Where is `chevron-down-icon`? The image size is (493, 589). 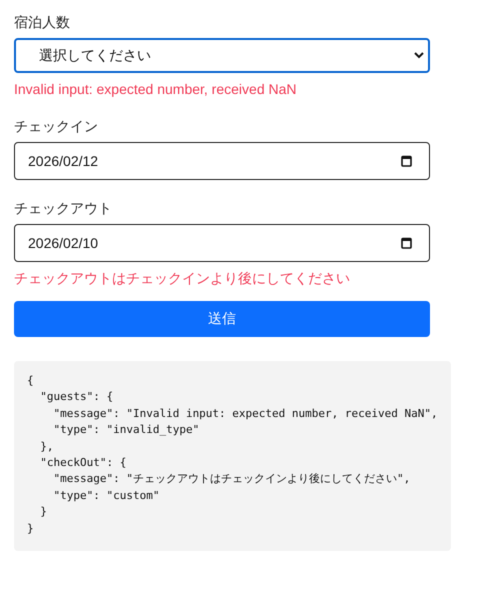 chevron-down-icon is located at coordinates (419, 55).